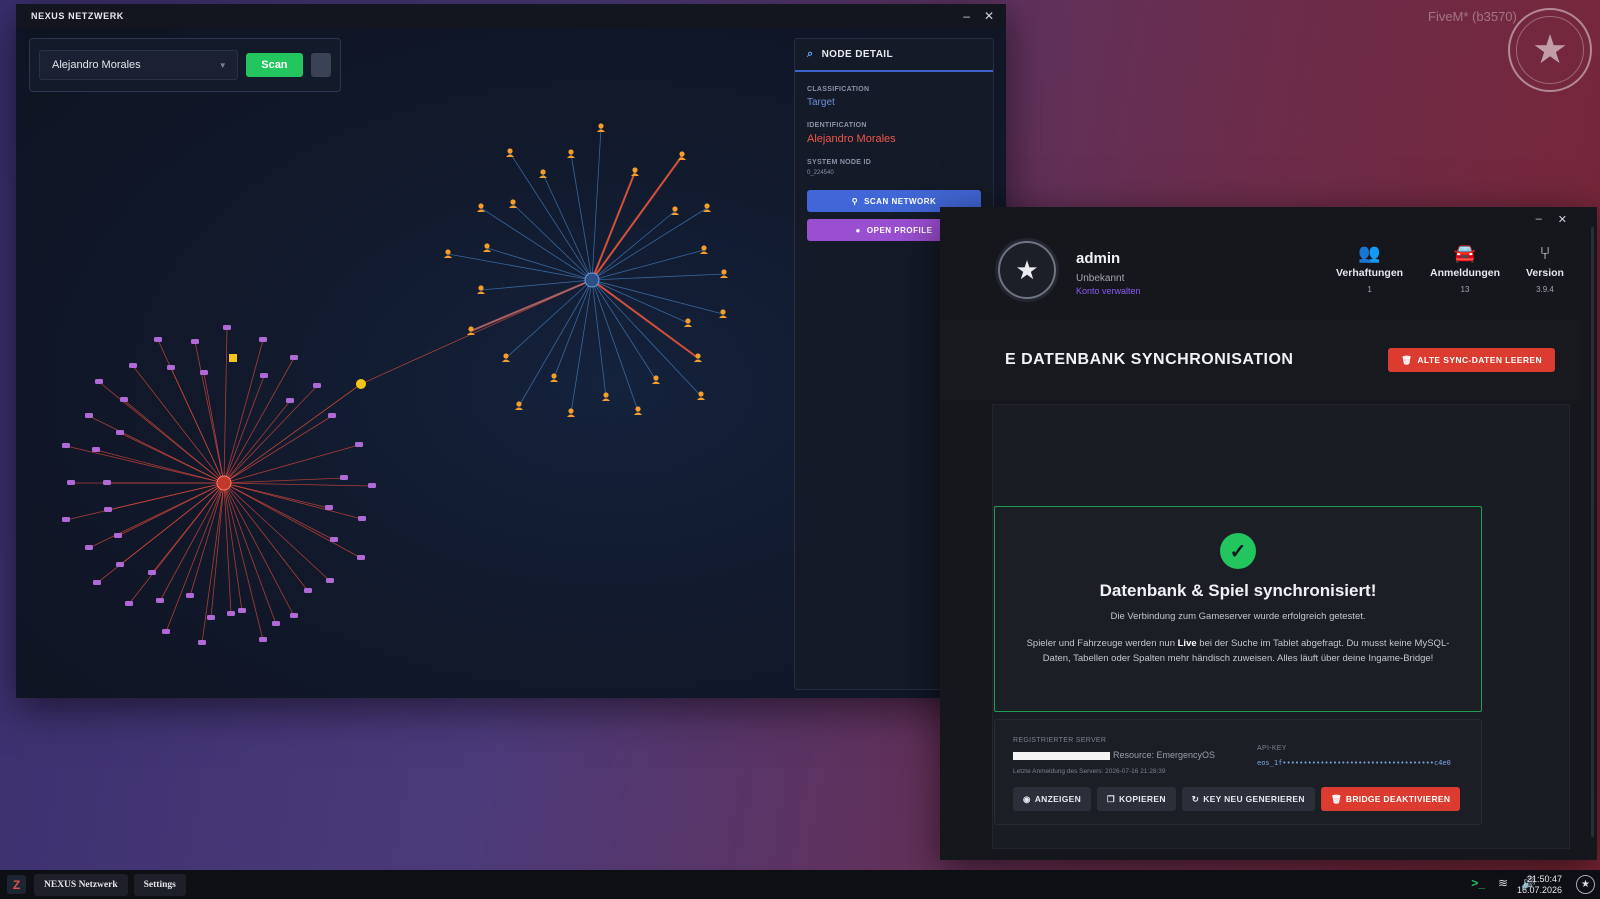 This screenshot has width=1600, height=899. What do you see at coordinates (1592, 532) in the screenshot?
I see `sync-scrollbar` at bounding box center [1592, 532].